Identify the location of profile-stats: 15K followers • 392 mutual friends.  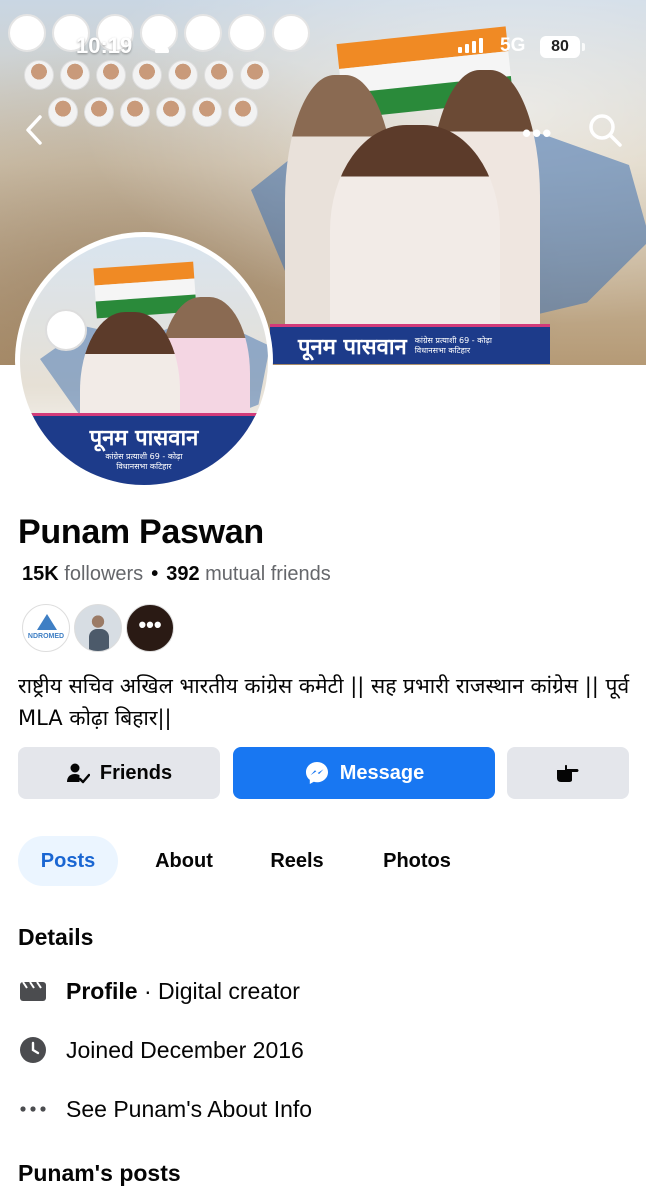
(176, 574).